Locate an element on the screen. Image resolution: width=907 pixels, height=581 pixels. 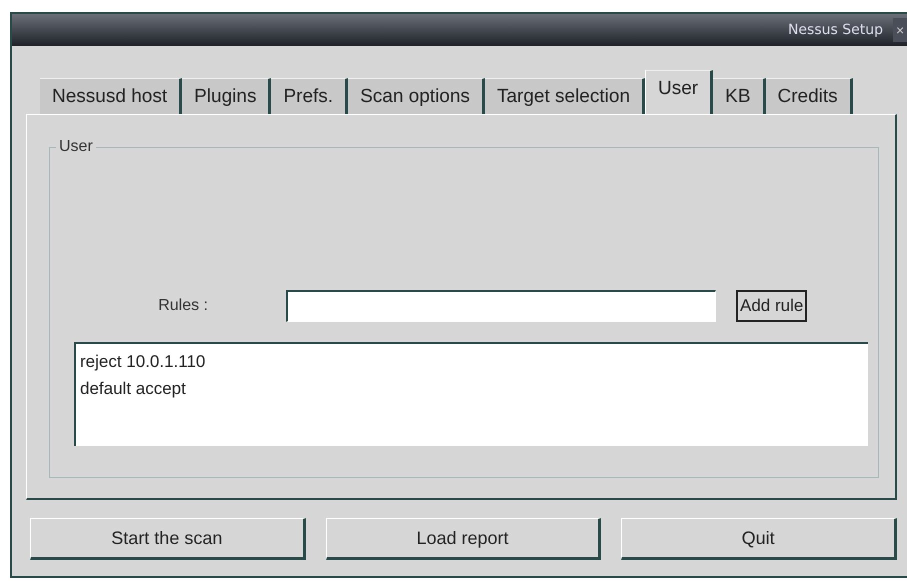
rules-label: Rules : is located at coordinates (182, 306).